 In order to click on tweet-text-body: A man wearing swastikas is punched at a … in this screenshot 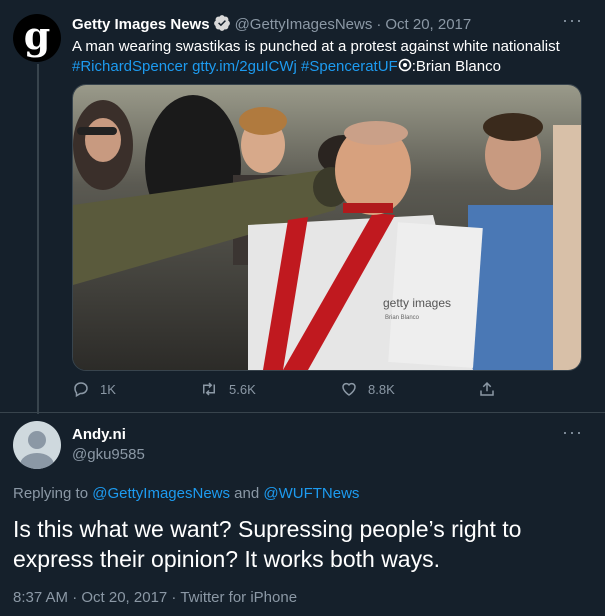, I will do `click(316, 46)`.